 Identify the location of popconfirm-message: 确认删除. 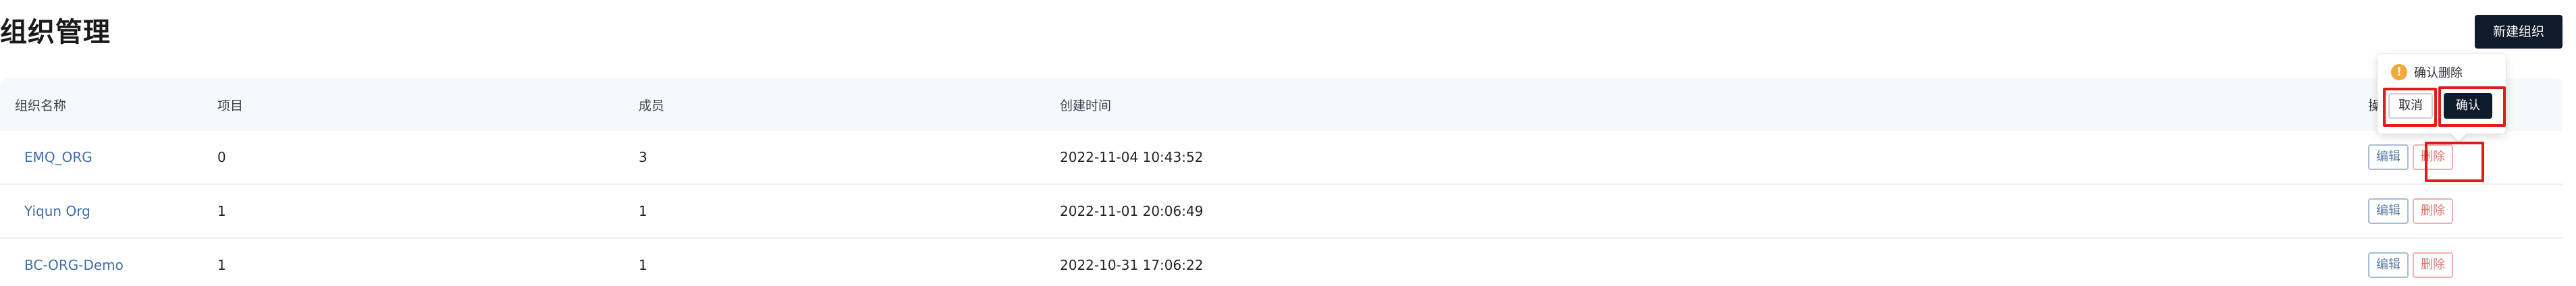
(2438, 73).